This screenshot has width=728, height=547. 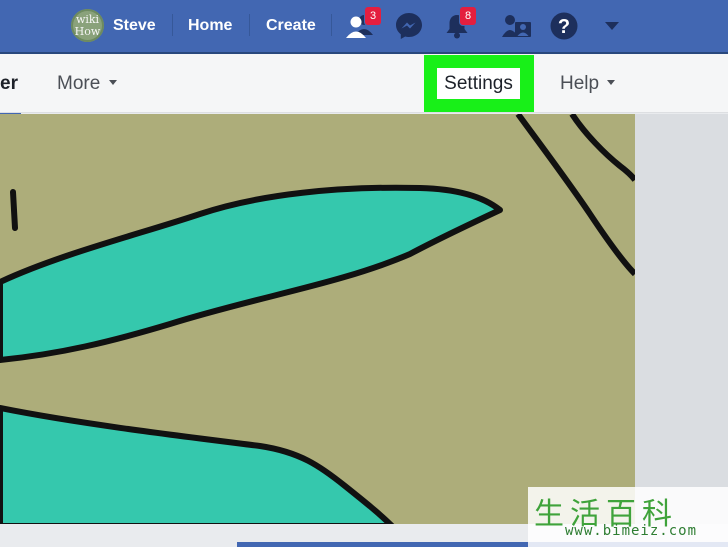 I want to click on notifications-badge: 8, so click(x=468, y=16).